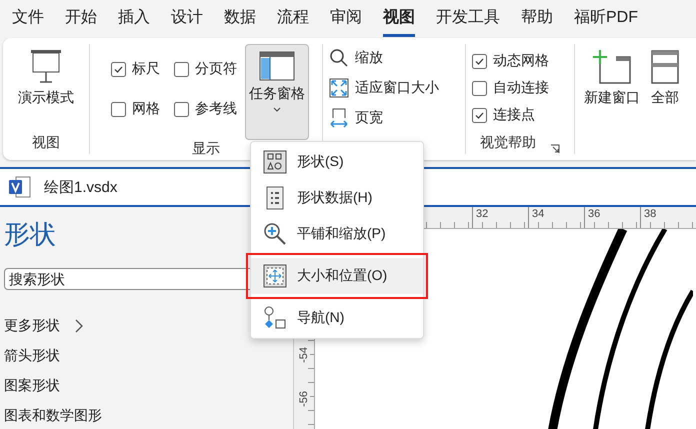 The width and height of the screenshot is (696, 429). What do you see at coordinates (216, 69) in the screenshot?
I see `checkbox-label: 分页符` at bounding box center [216, 69].